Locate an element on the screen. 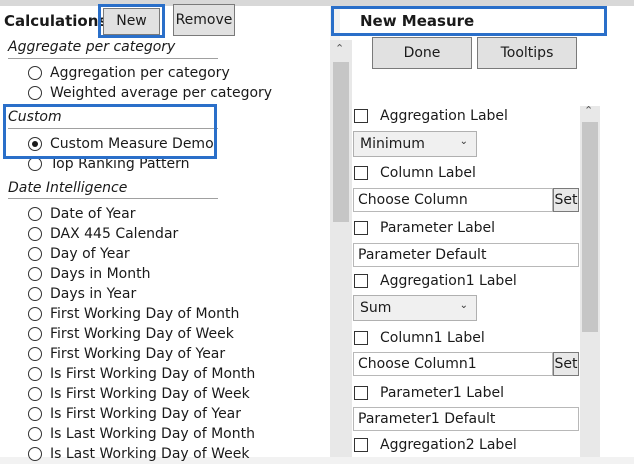  aggregation1-label-text: Aggregation1 Label is located at coordinates (448, 281).